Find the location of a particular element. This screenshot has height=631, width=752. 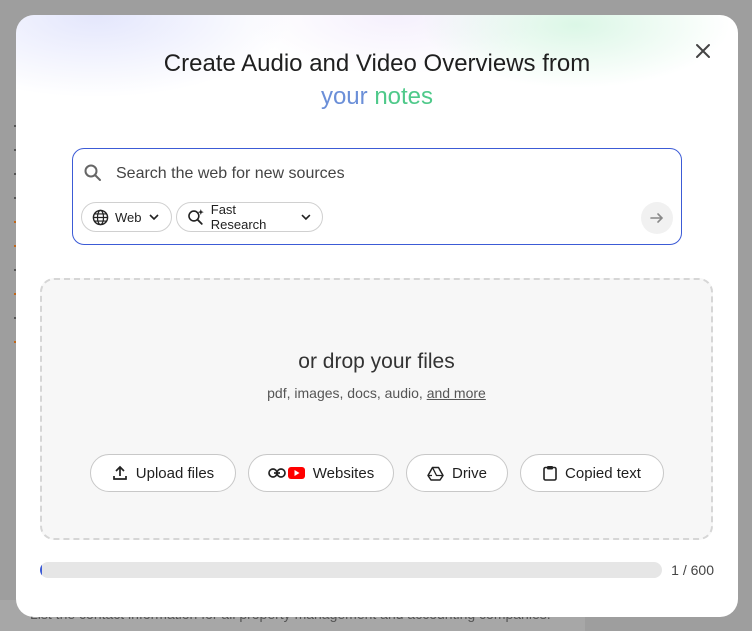

submit-search-button is located at coordinates (657, 218).